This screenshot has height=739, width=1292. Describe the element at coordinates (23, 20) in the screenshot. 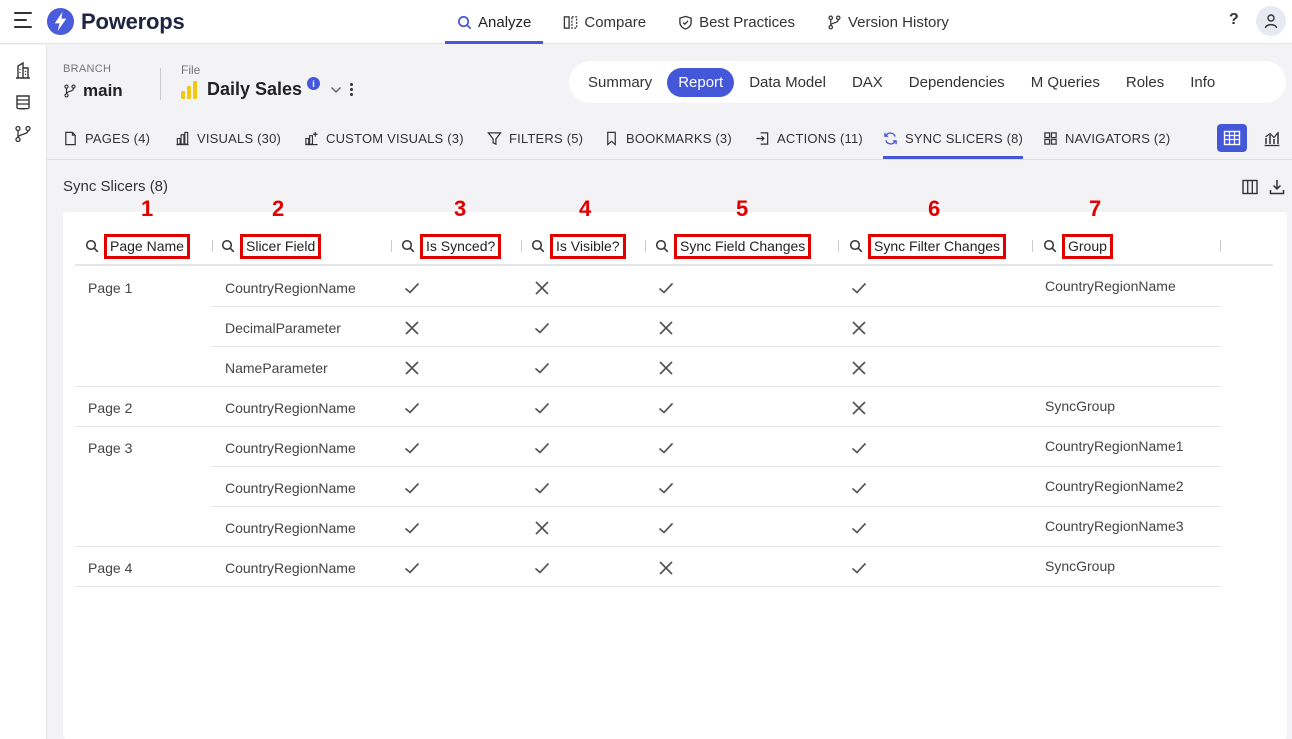

I see `menu-icon` at that location.